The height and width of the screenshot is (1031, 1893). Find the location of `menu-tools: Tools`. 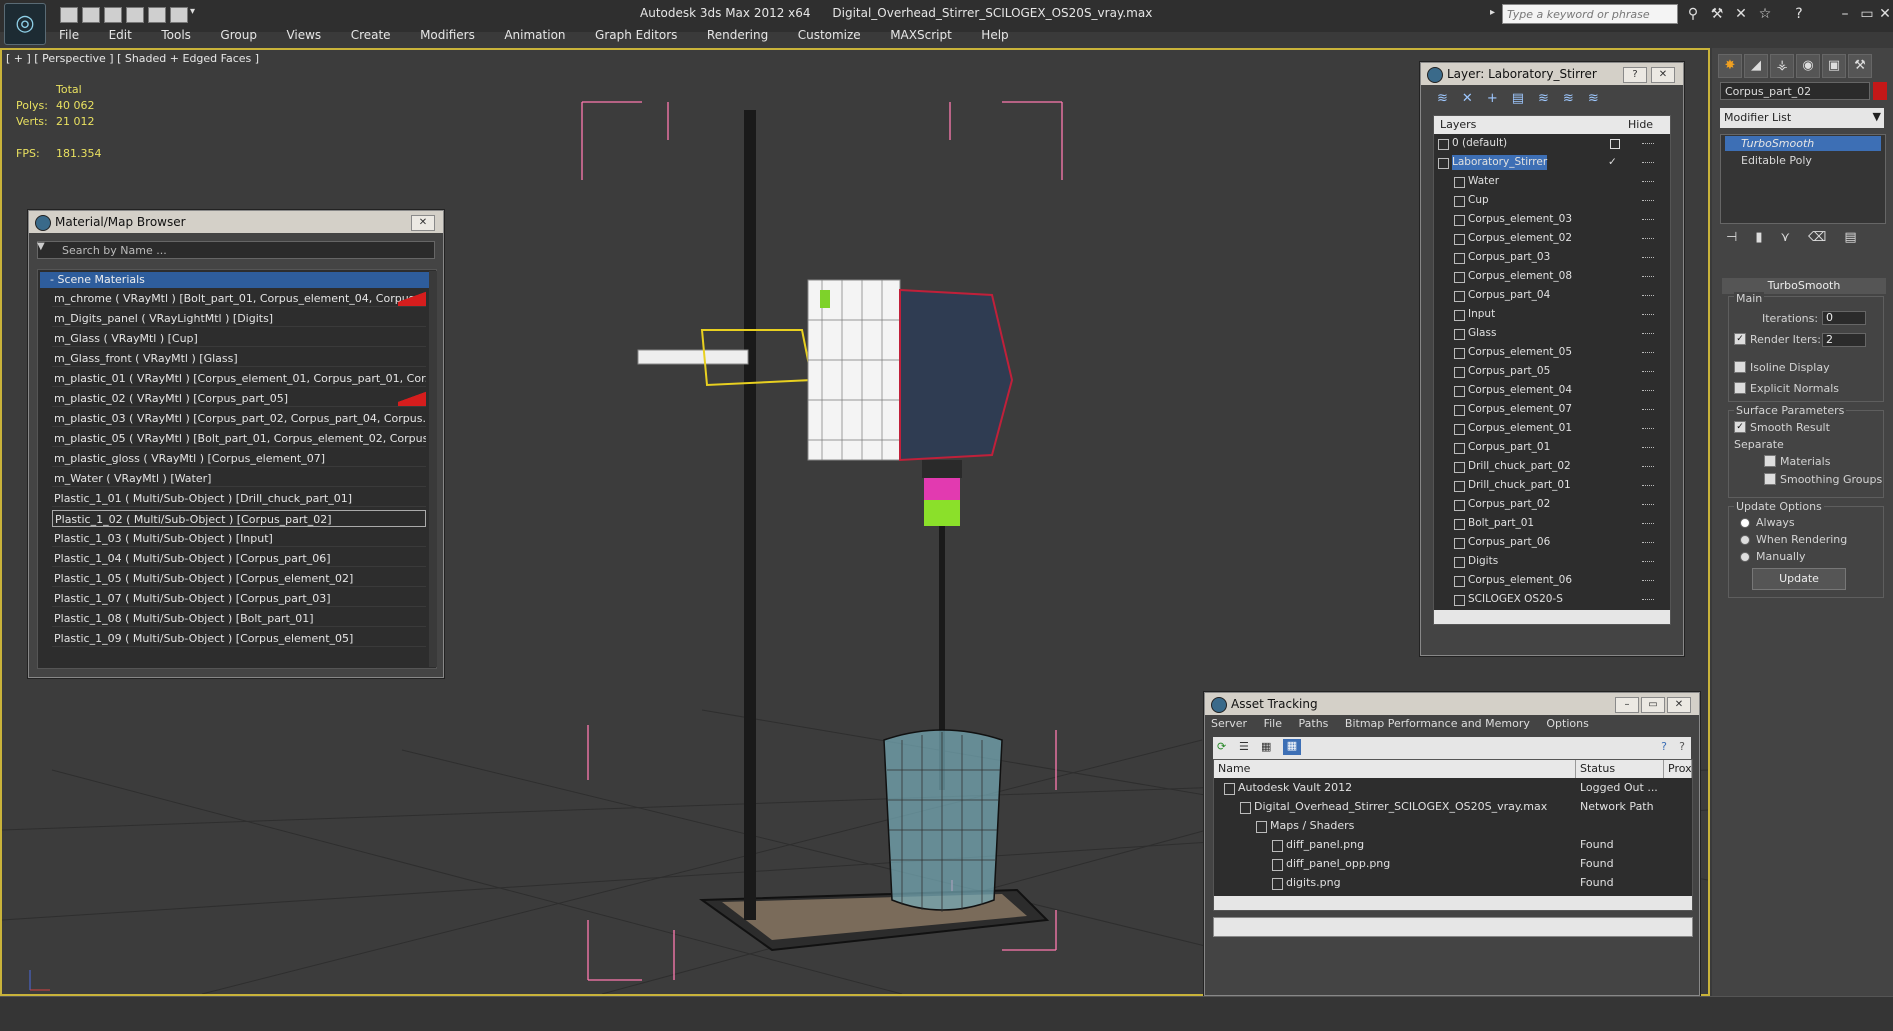

menu-tools: Tools is located at coordinates (176, 35).